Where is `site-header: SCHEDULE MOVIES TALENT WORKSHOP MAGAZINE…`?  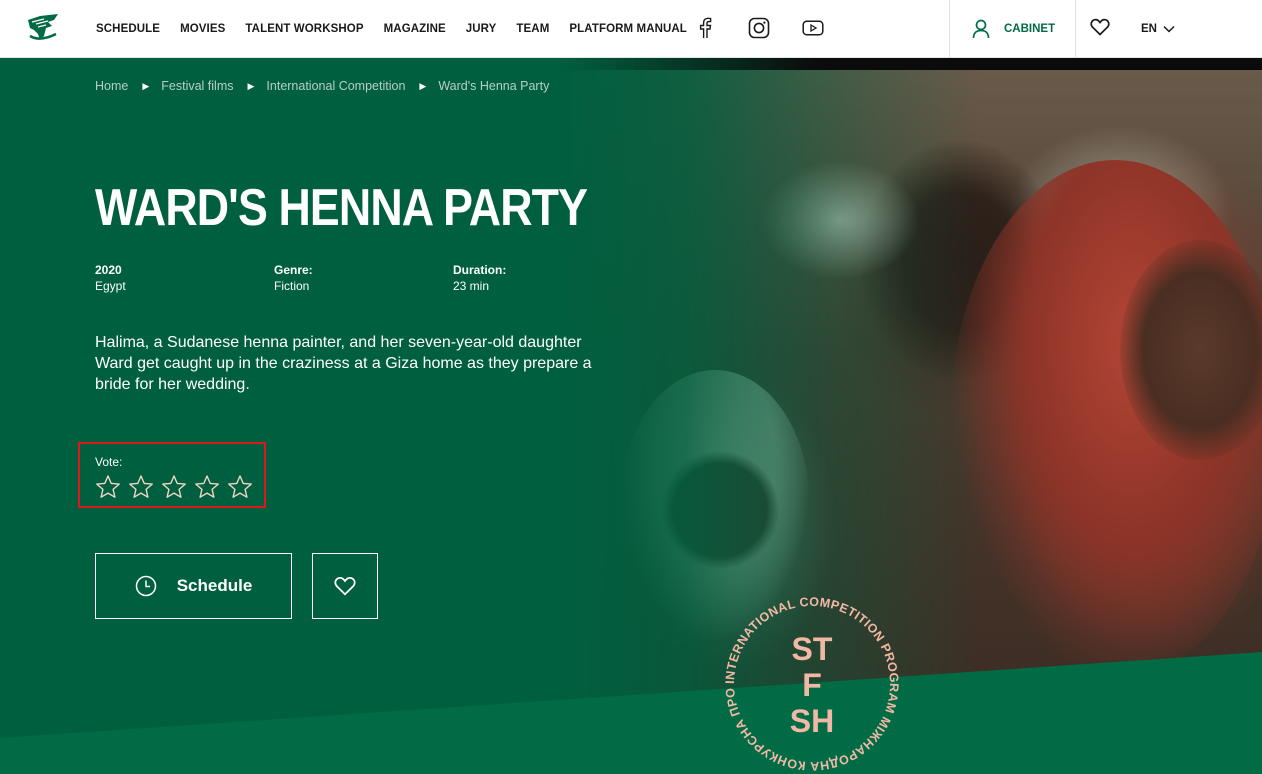 site-header: SCHEDULE MOVIES TALENT WORKSHOP MAGAZINE… is located at coordinates (631, 29).